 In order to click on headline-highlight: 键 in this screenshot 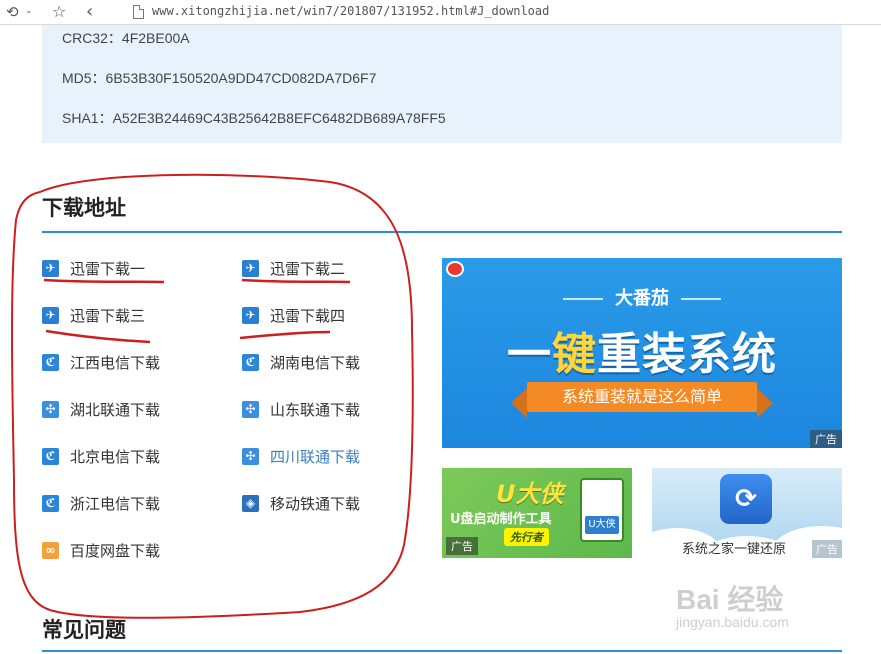, I will do `click(574, 354)`.